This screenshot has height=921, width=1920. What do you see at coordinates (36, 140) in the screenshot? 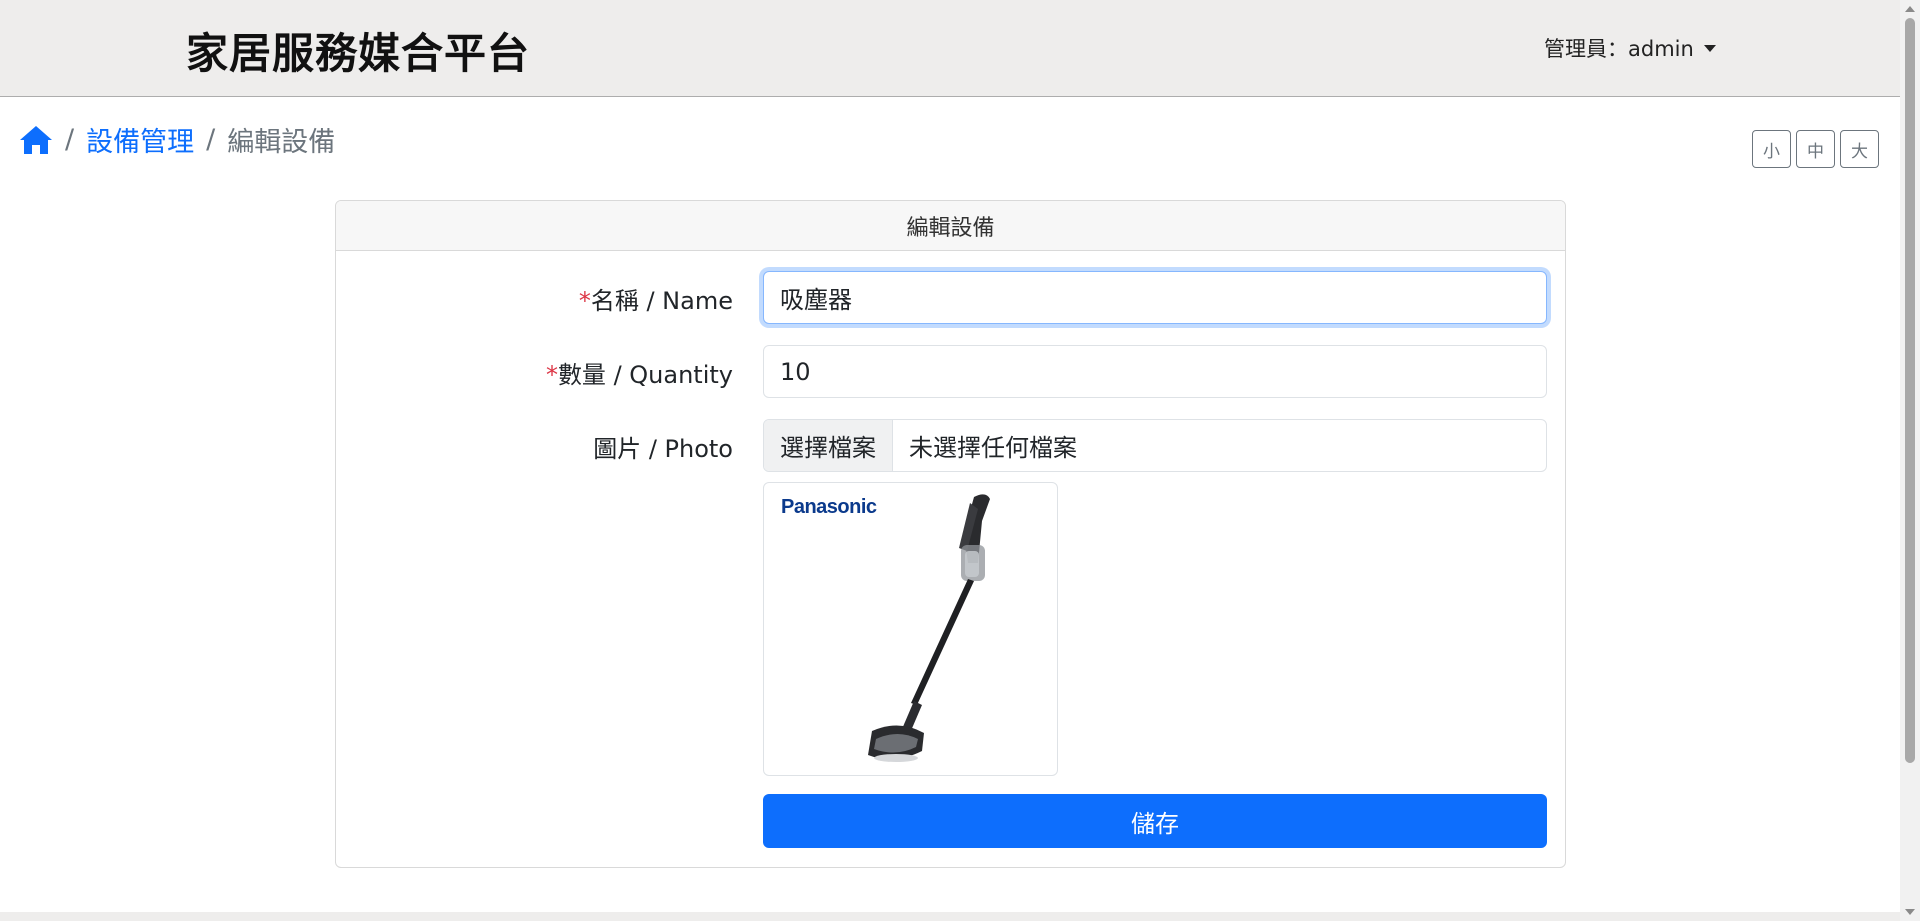
I see `home-icon` at bounding box center [36, 140].